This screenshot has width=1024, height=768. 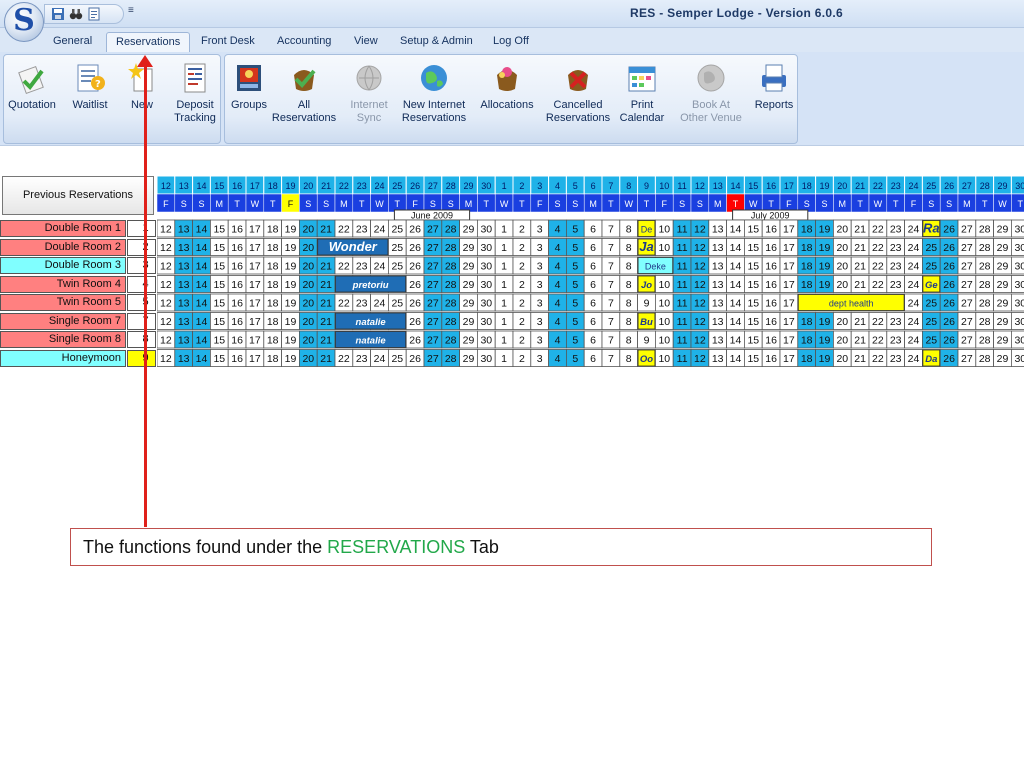 What do you see at coordinates (369, 93) in the screenshot?
I see `internet-sync-button: Internet Sync` at bounding box center [369, 93].